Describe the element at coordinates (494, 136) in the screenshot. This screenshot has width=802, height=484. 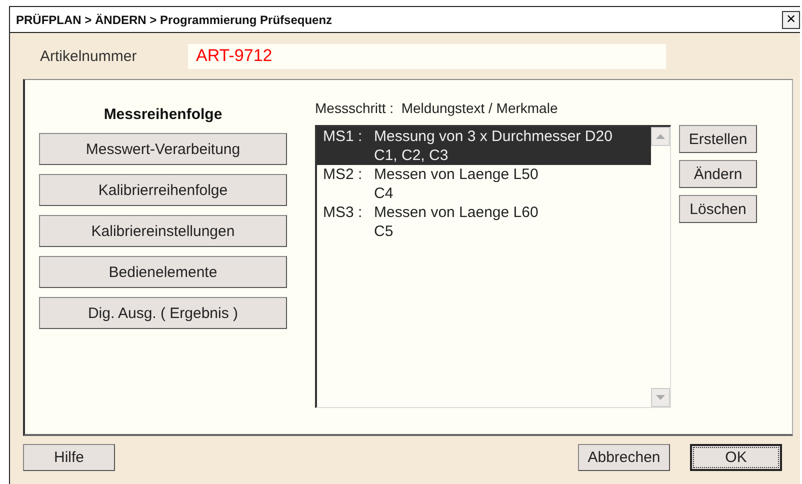
I see `step-text: Messung von 3 x Durchmesser D20` at that location.